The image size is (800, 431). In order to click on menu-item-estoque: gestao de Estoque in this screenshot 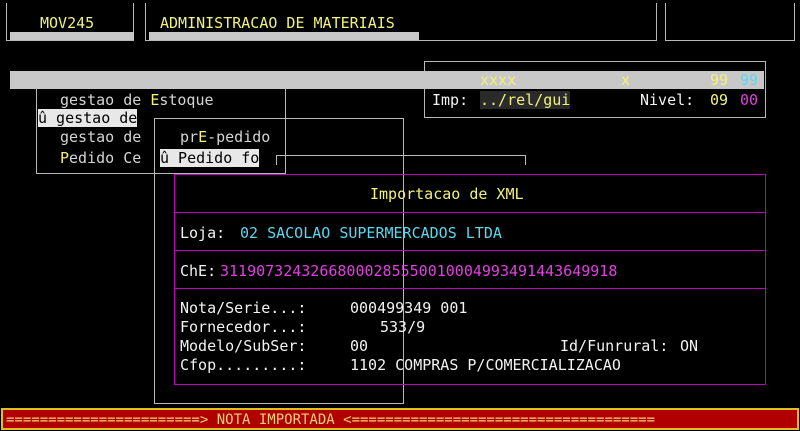, I will do `click(137, 100)`.